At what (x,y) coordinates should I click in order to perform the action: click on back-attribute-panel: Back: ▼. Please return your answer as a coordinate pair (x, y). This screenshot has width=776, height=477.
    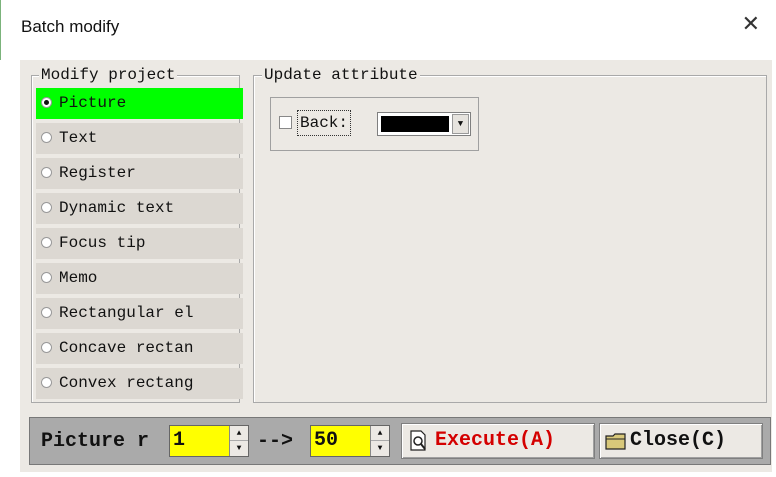
    Looking at the image, I should click on (374, 124).